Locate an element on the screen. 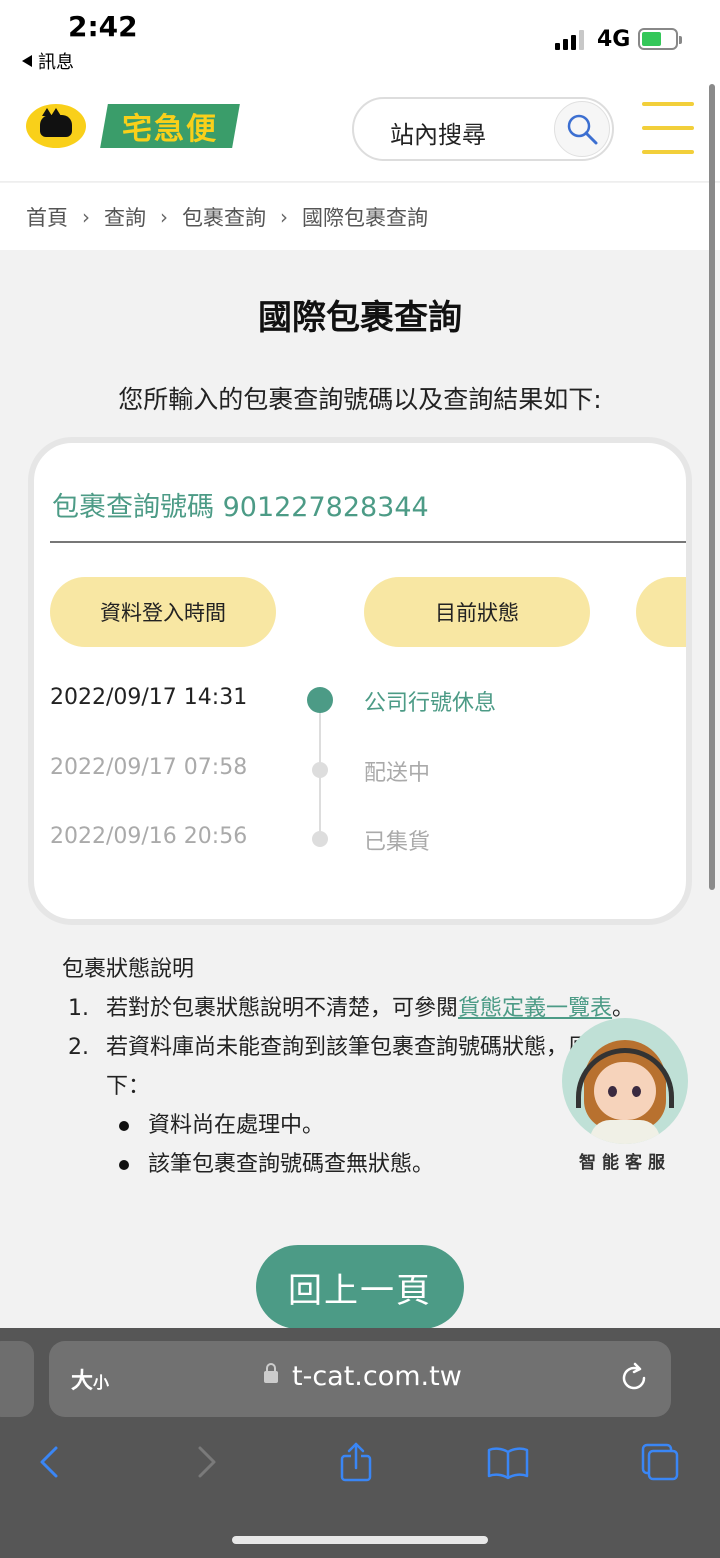  timeline-time: 2022/09/16 20:56 is located at coordinates (149, 836).